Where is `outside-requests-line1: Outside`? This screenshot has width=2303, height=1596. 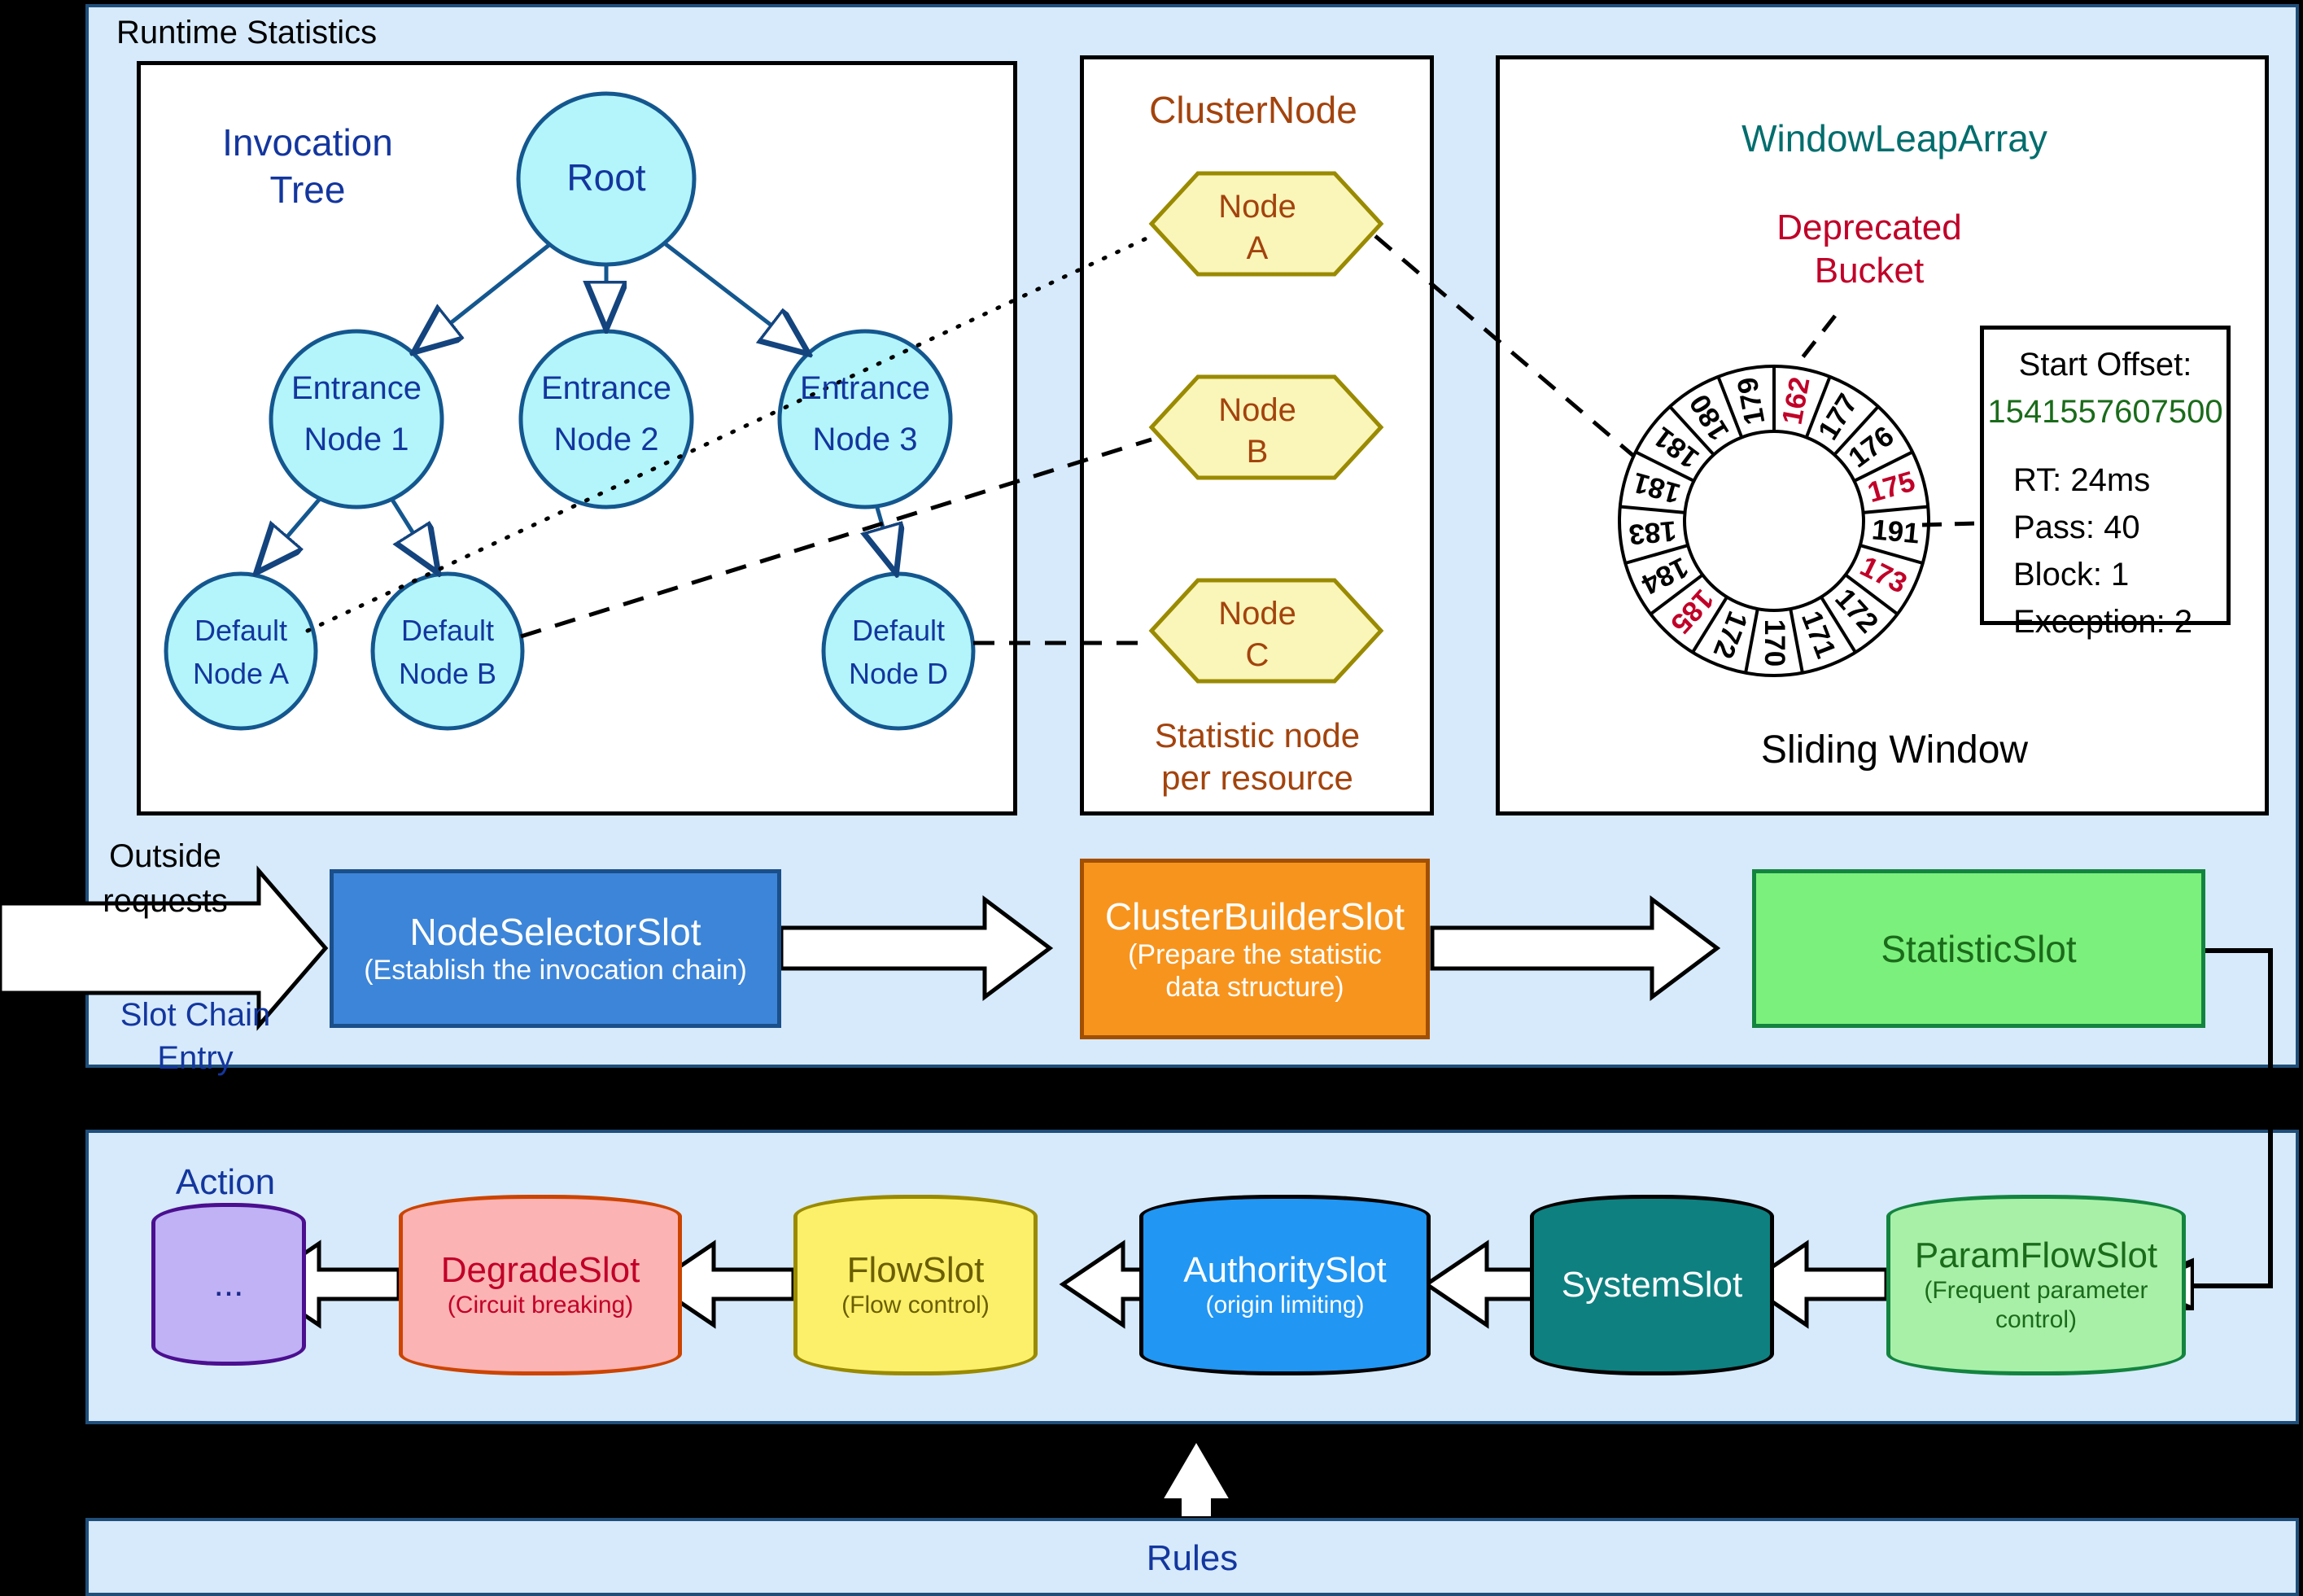
outside-requests-line1: Outside is located at coordinates (165, 856).